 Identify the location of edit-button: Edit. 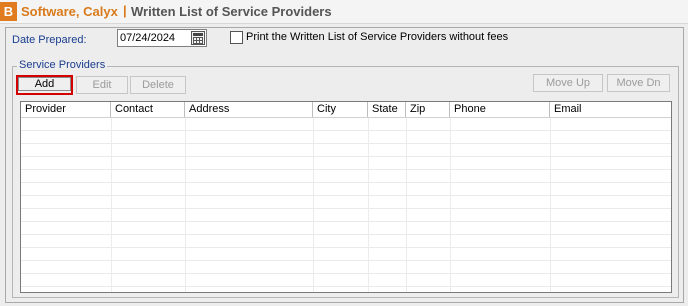
(102, 85).